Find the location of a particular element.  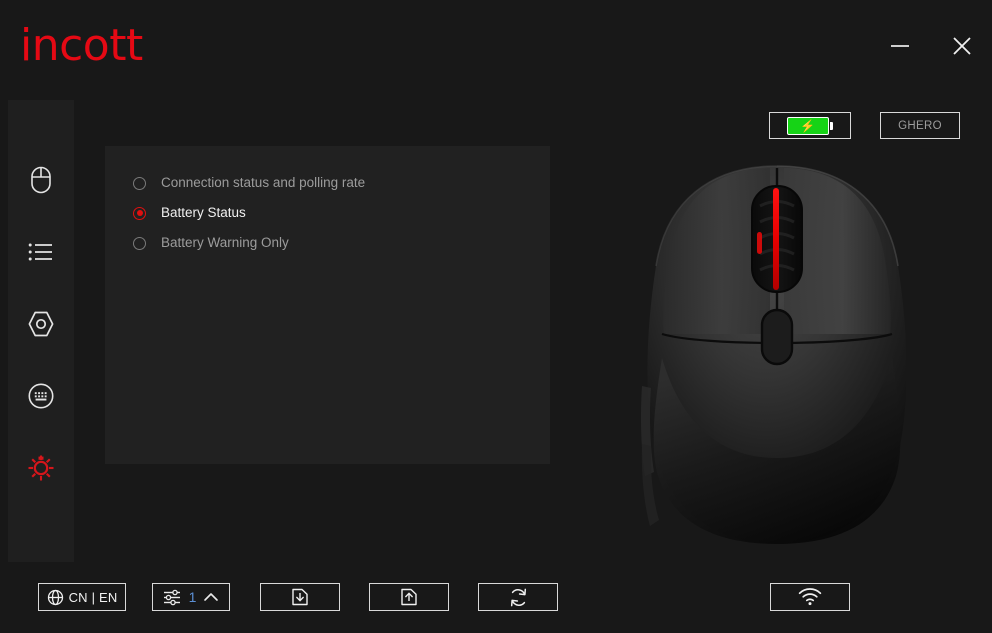

minimize-icon is located at coordinates (900, 48).